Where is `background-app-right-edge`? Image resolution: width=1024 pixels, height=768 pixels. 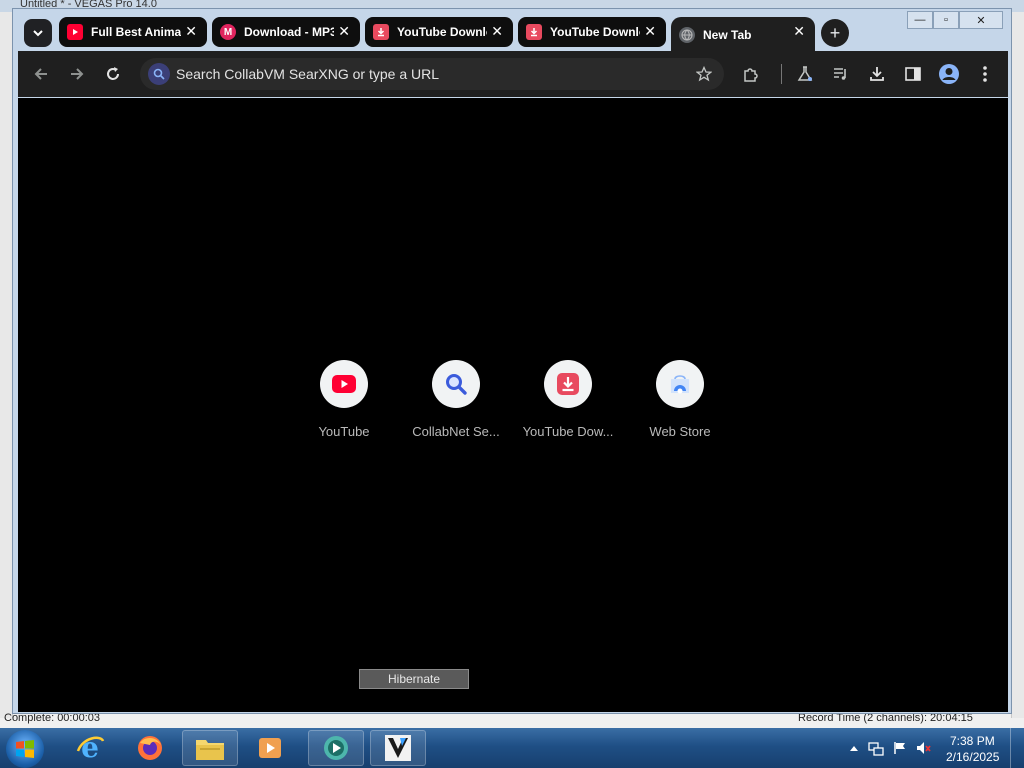
background-app-right-edge is located at coordinates (1017, 365).